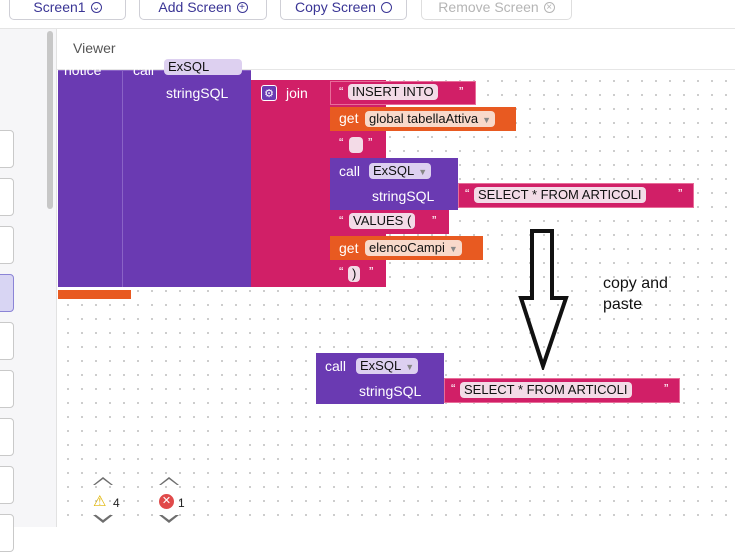 The width and height of the screenshot is (735, 552). Describe the element at coordinates (94, 48) in the screenshot. I see `viewer-title: Viewer` at that location.